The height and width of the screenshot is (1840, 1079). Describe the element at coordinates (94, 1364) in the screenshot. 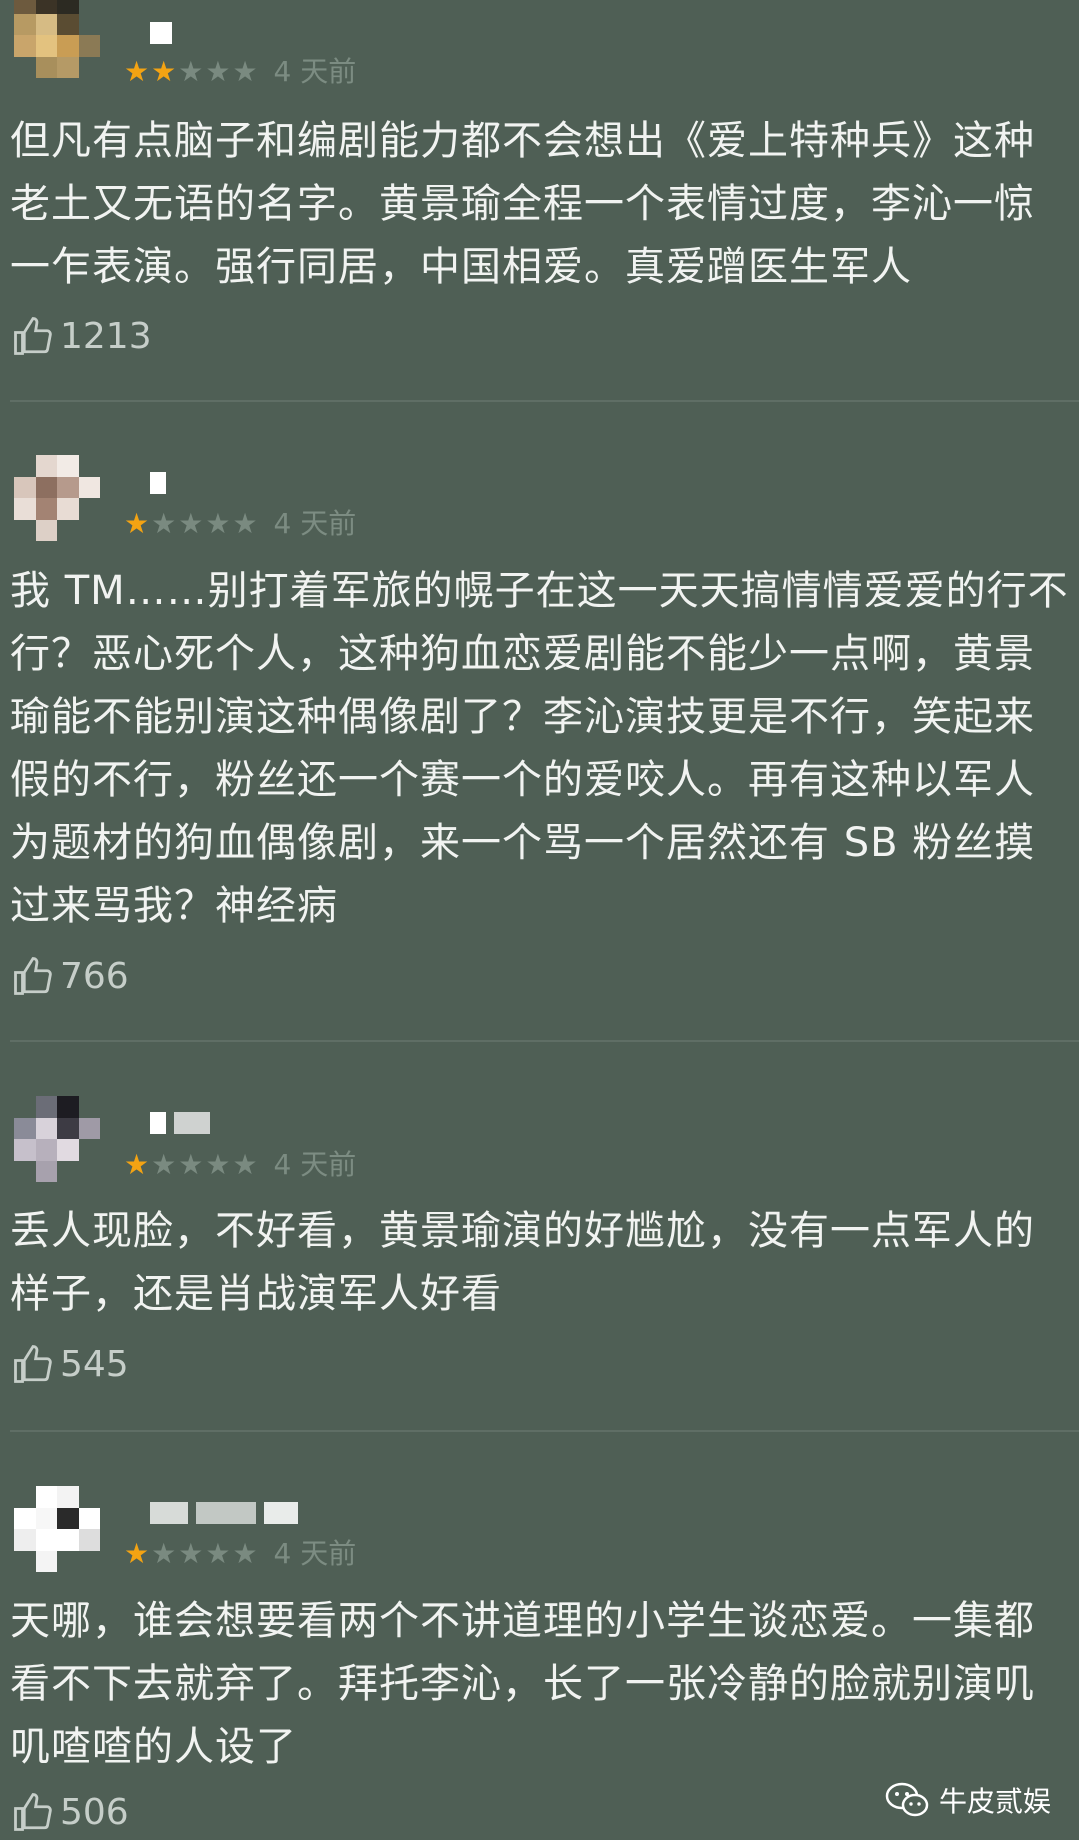

I see `like-count: 545` at that location.